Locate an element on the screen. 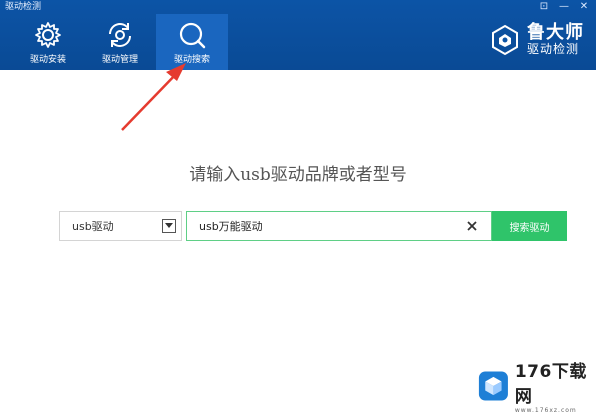  brand: 鲁大师 驱动检测 is located at coordinates (536, 39).